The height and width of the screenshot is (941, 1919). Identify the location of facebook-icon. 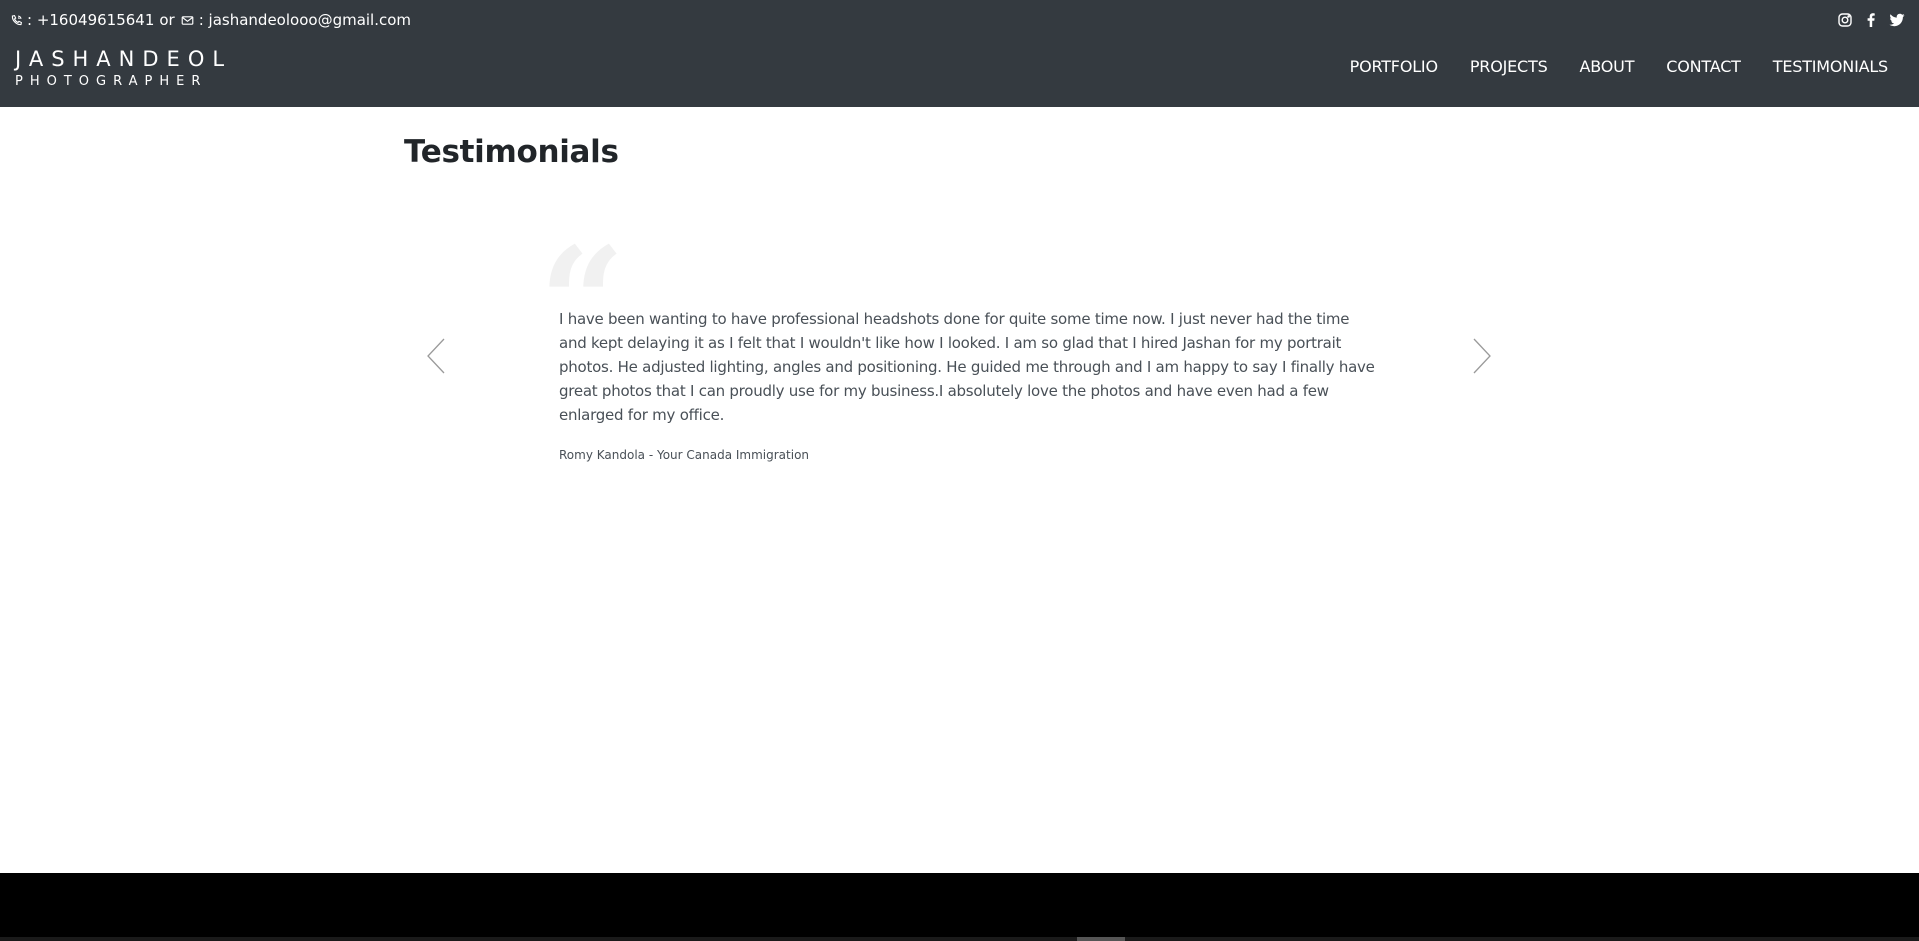
(1870, 19).